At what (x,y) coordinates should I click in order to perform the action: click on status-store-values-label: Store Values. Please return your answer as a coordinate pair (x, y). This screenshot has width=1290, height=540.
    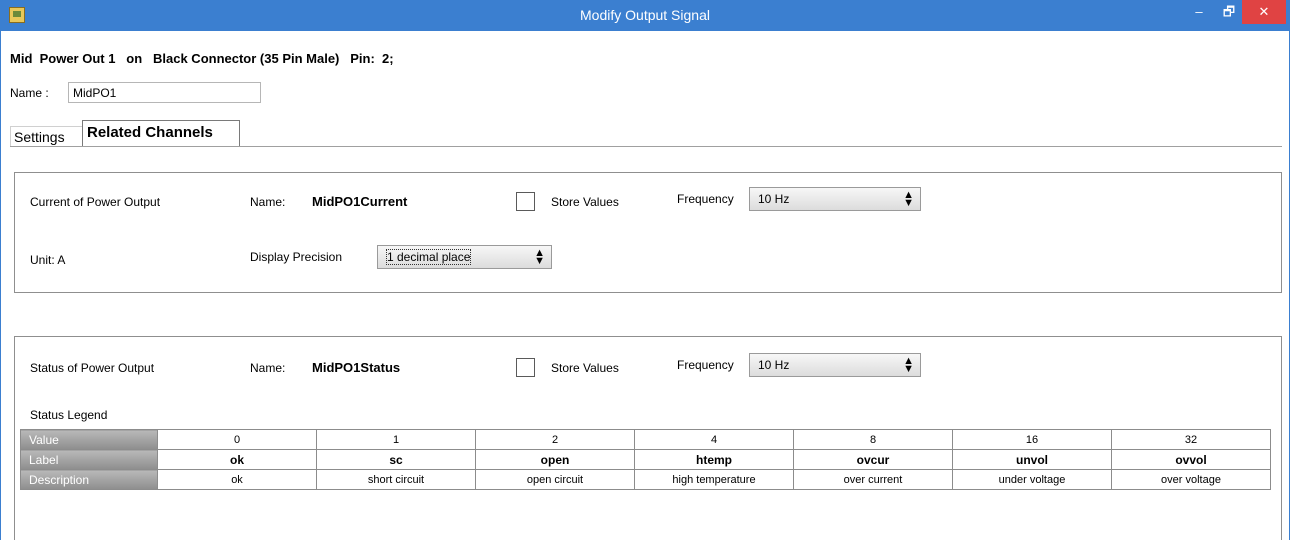
    Looking at the image, I should click on (585, 368).